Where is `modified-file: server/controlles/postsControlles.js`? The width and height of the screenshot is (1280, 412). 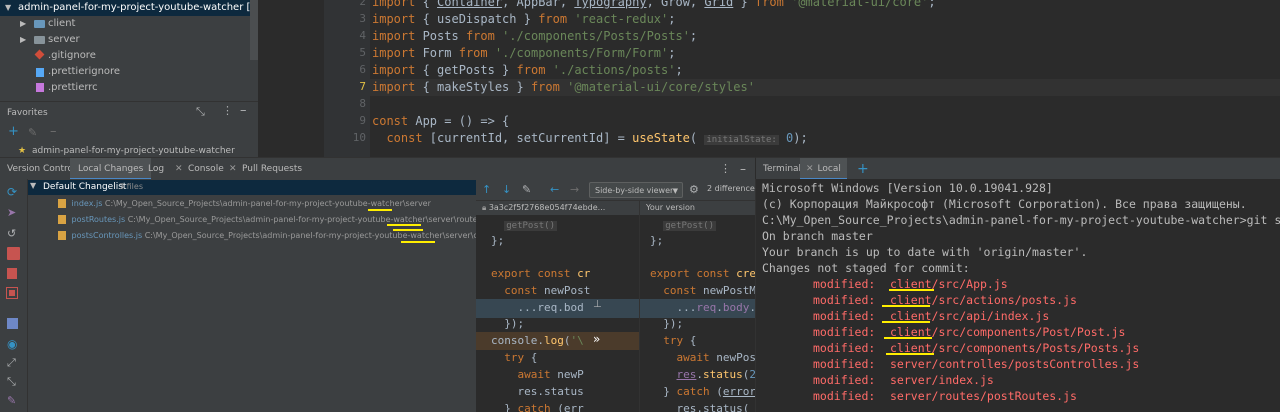
modified-file: server/controlles/postsControlles.js is located at coordinates (1015, 364).